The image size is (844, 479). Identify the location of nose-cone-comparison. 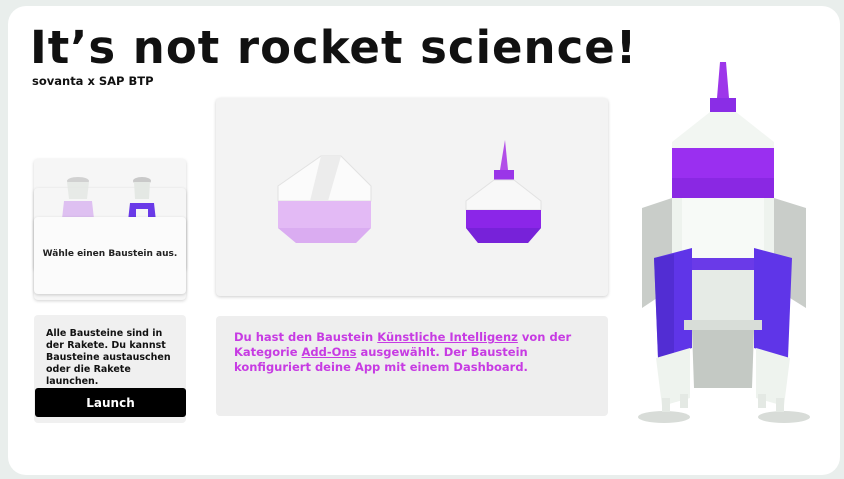
(409, 191).